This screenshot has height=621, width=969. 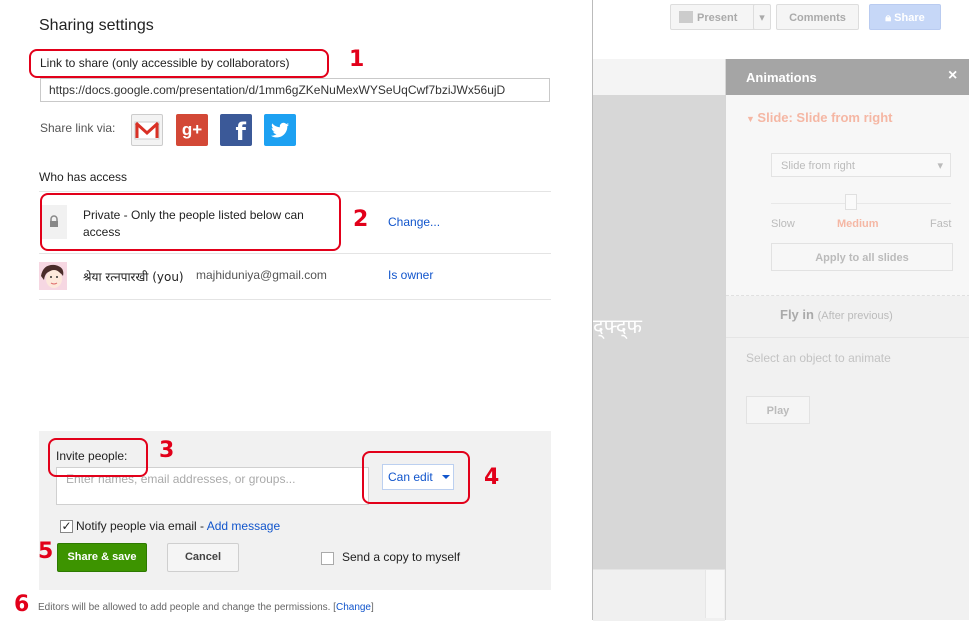 I want to click on notify-label: Notify people via email - Add message, so click(x=178, y=526).